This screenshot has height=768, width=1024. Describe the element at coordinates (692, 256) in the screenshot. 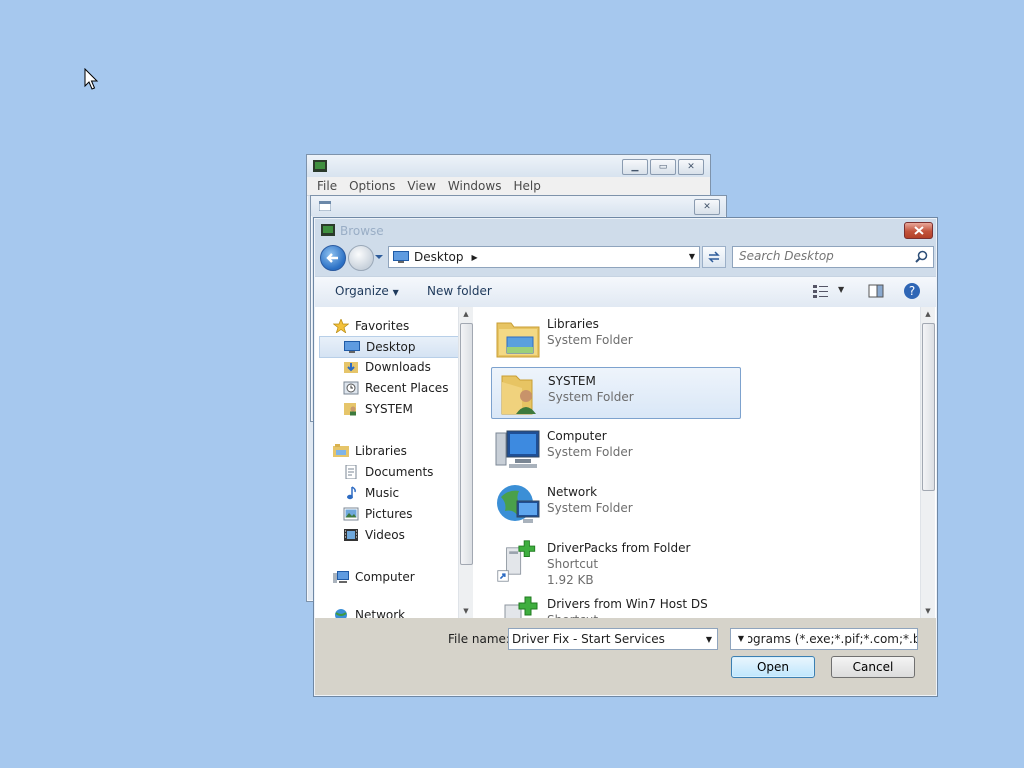

I see `address-dropdown-icon: ▼` at that location.